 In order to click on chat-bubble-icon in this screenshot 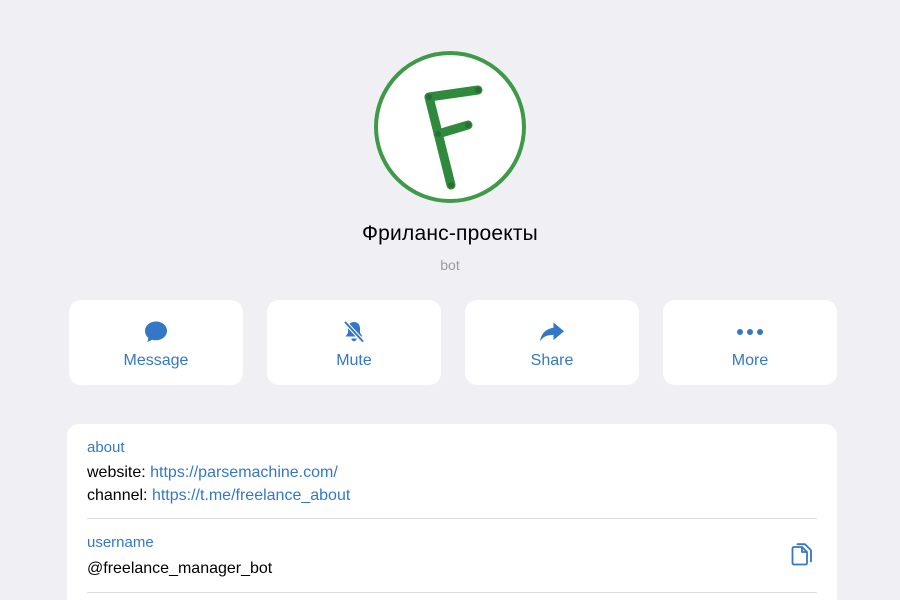, I will do `click(156, 331)`.